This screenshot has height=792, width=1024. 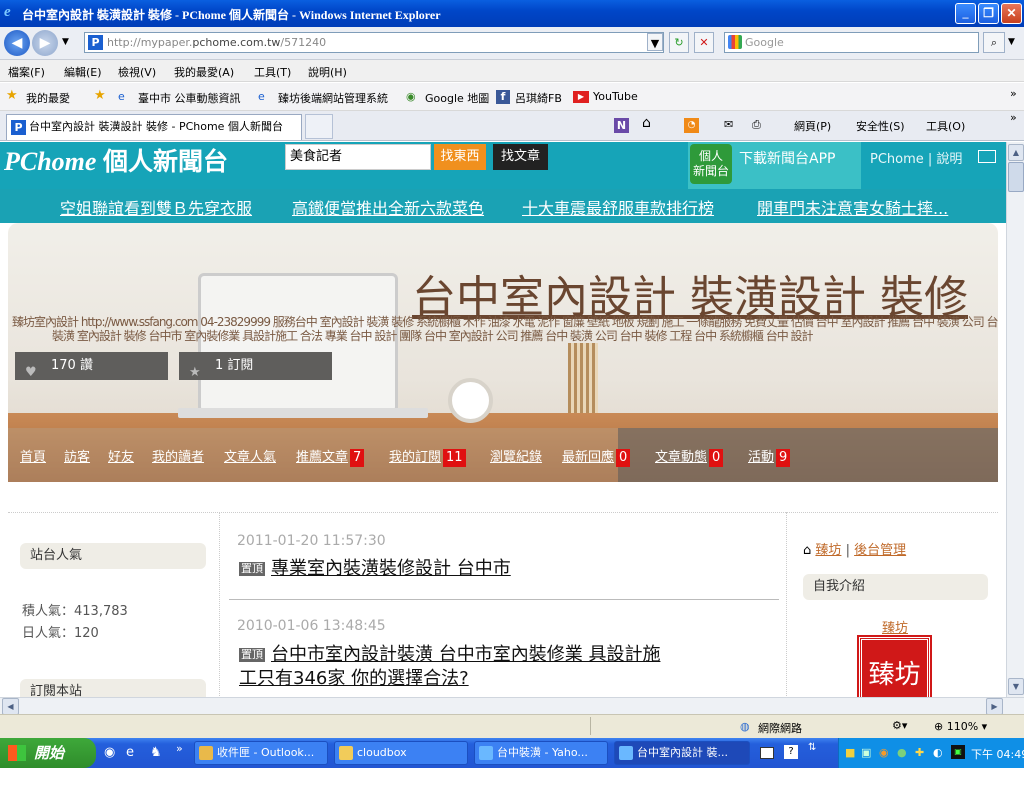 What do you see at coordinates (1016, 152) in the screenshot?
I see `scroll-up-arrow: ▲` at bounding box center [1016, 152].